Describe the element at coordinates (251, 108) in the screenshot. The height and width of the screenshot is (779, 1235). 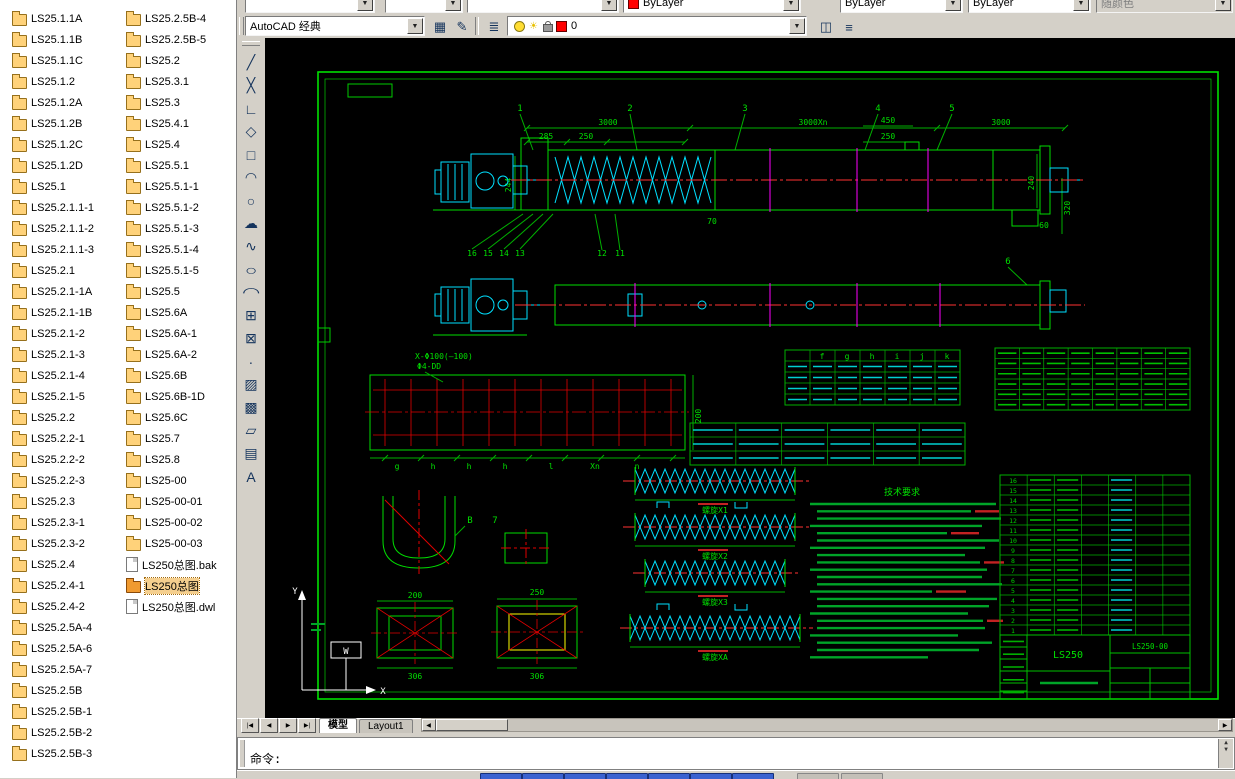
I see `polyline-tool-button: ∟` at that location.